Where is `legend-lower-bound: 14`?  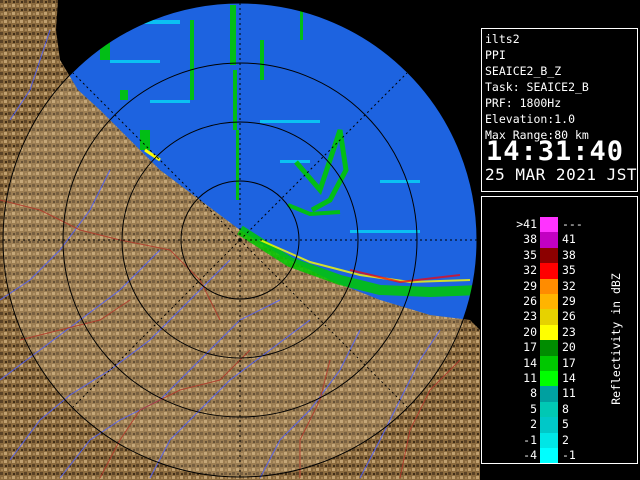 legend-lower-bound: 14 is located at coordinates (530, 362).